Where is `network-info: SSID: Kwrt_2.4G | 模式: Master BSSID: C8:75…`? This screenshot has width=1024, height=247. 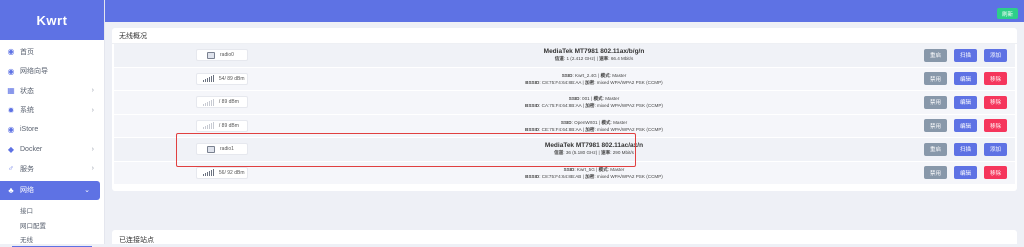
network-info: SSID: Kwrt_2.4G | 模式: Master BSSID: C8:75… is located at coordinates (594, 79).